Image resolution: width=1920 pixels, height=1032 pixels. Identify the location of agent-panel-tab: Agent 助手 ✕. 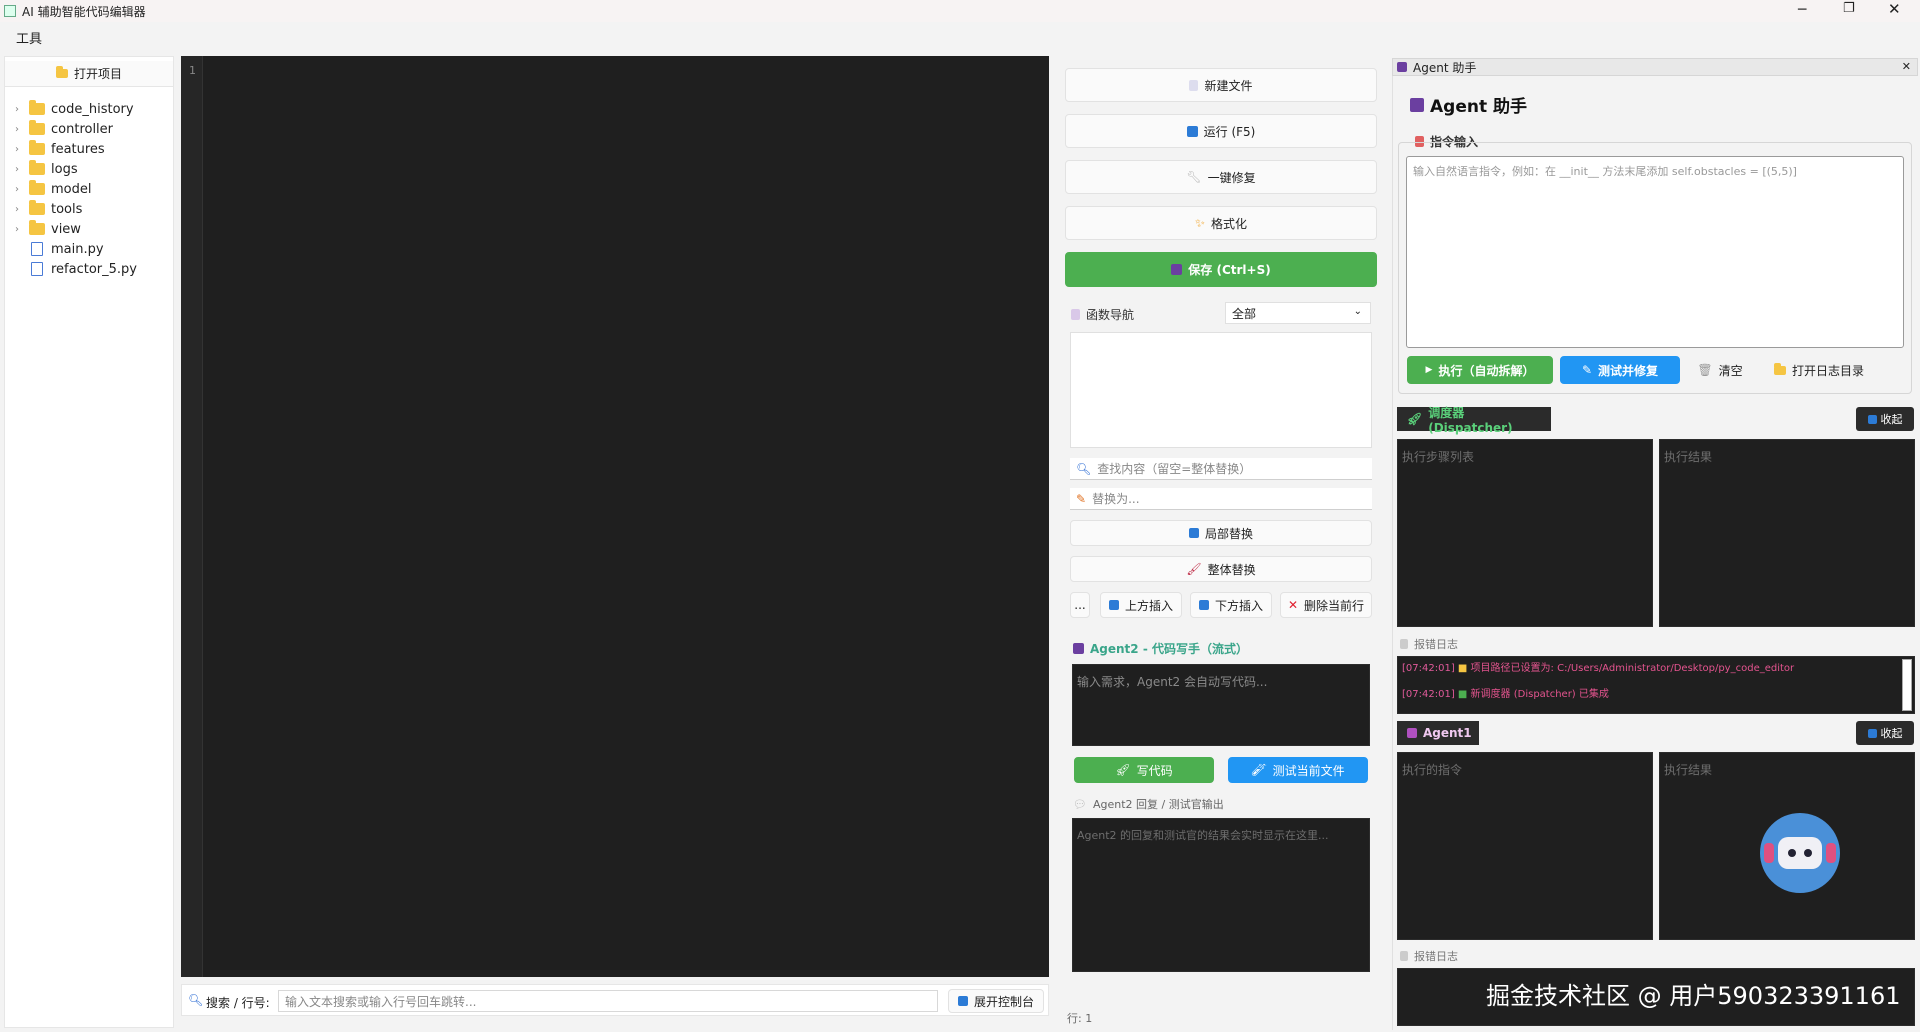
(1655, 67).